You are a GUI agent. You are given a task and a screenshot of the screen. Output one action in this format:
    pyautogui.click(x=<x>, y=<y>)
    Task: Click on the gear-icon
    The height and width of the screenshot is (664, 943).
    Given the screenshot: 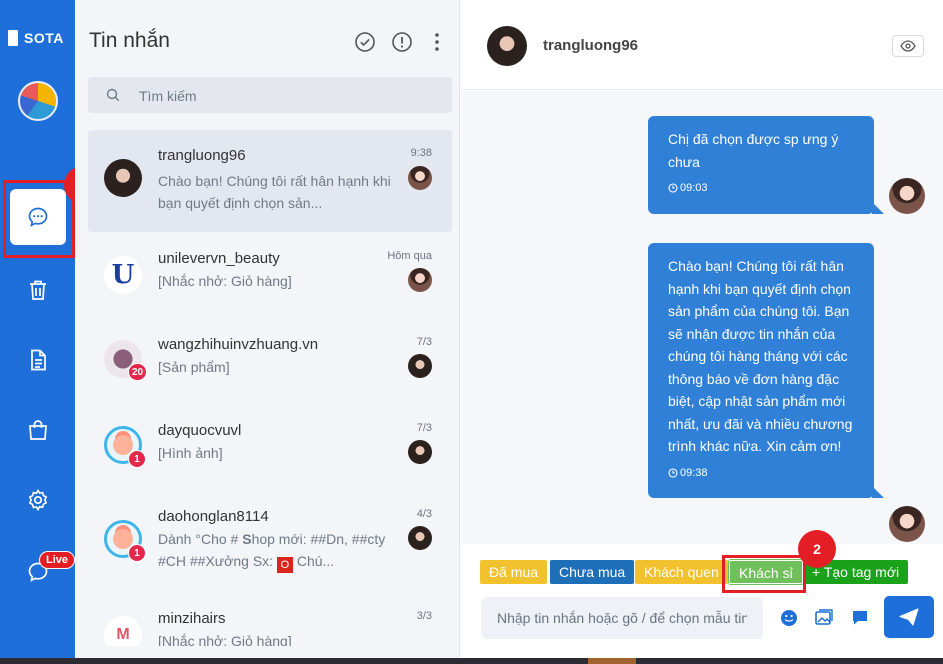 What is the action you would take?
    pyautogui.click(x=38, y=500)
    